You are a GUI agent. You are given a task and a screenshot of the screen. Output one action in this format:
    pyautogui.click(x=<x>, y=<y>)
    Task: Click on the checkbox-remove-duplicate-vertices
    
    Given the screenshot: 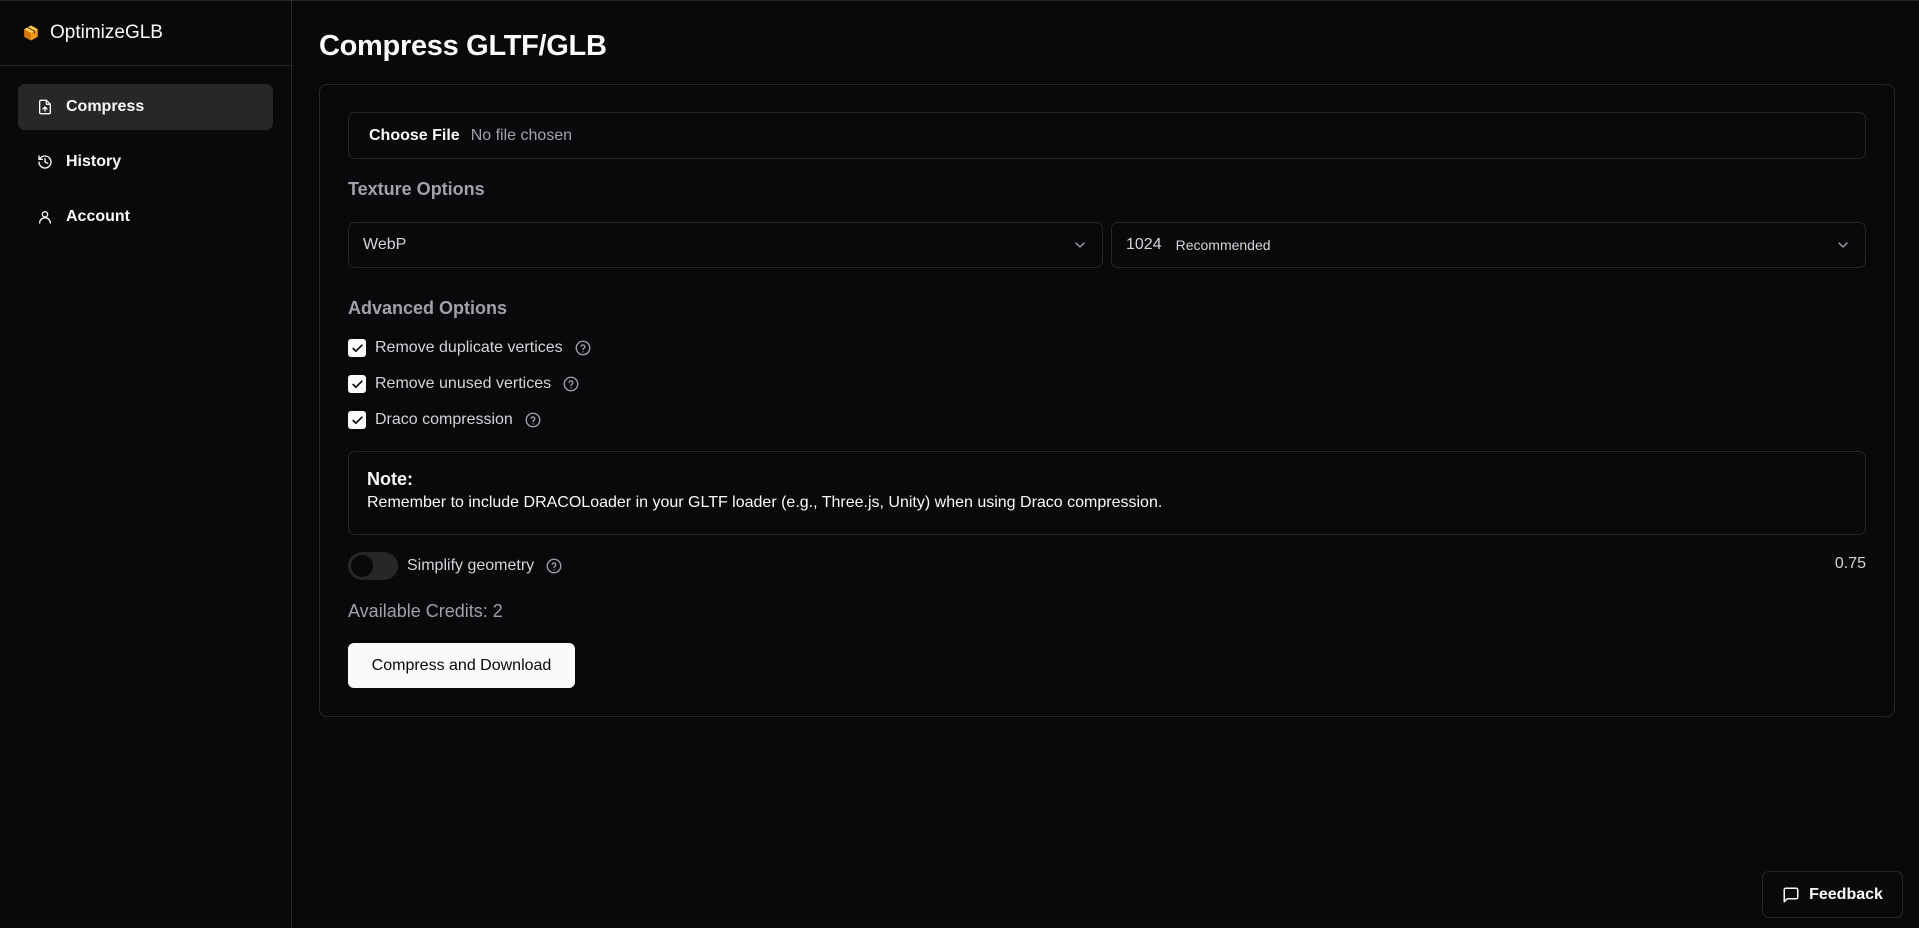 What is the action you would take?
    pyautogui.click(x=357, y=348)
    